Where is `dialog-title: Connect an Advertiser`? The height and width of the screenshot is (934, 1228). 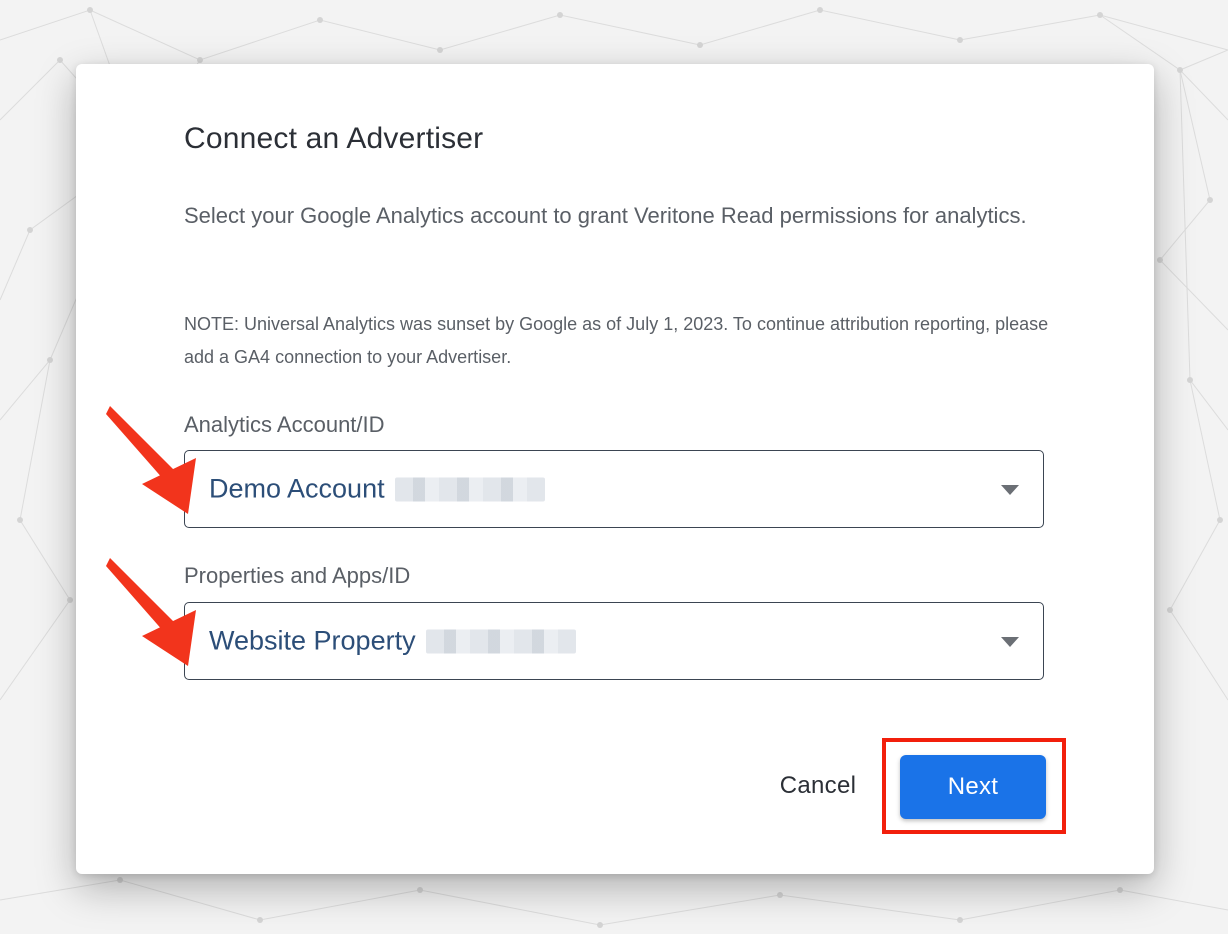 dialog-title: Connect an Advertiser is located at coordinates (334, 138).